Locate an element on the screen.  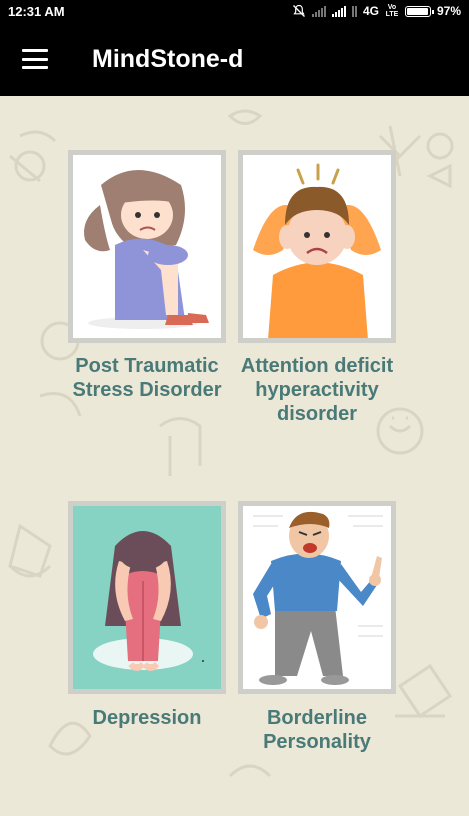
depressed-woman-illustration is located at coordinates (147, 597).